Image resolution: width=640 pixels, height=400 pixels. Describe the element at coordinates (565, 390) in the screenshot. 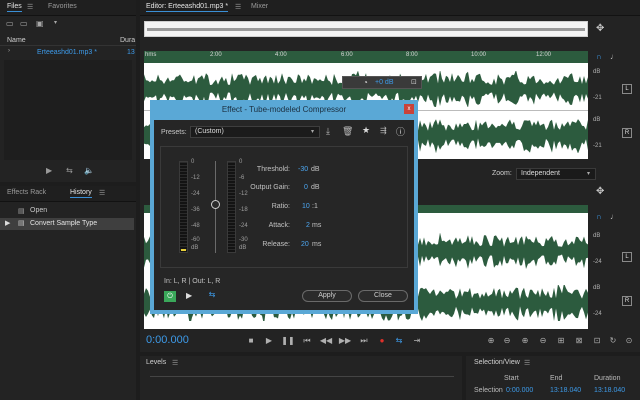

I see `selection-end: 13:18.040` at that location.